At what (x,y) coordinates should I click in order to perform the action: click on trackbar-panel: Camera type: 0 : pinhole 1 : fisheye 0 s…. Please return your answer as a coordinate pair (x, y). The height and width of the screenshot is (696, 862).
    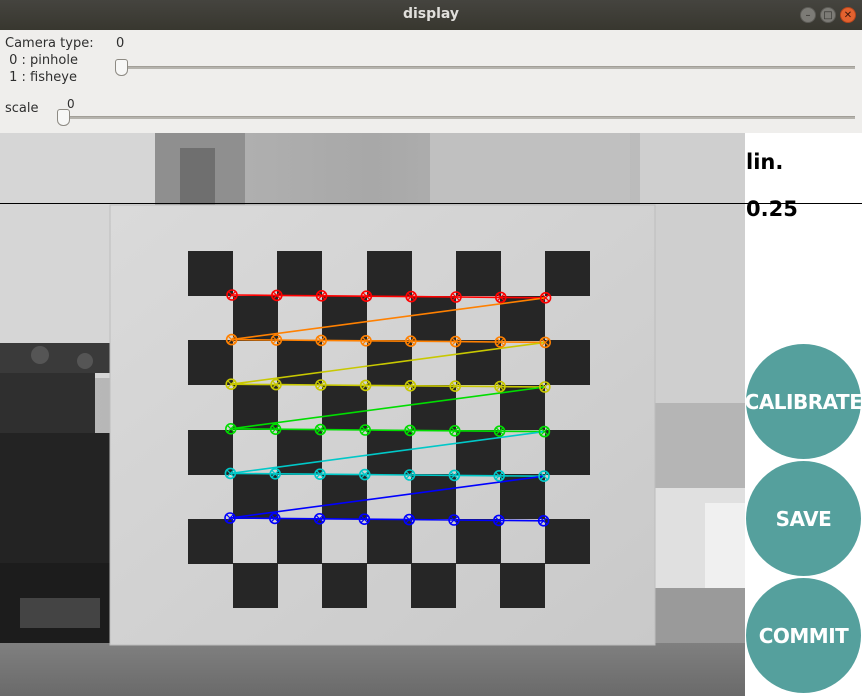
    Looking at the image, I should click on (431, 81).